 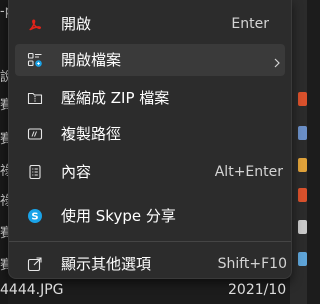 What do you see at coordinates (35, 172) in the screenshot?
I see `properties-icon` at bounding box center [35, 172].